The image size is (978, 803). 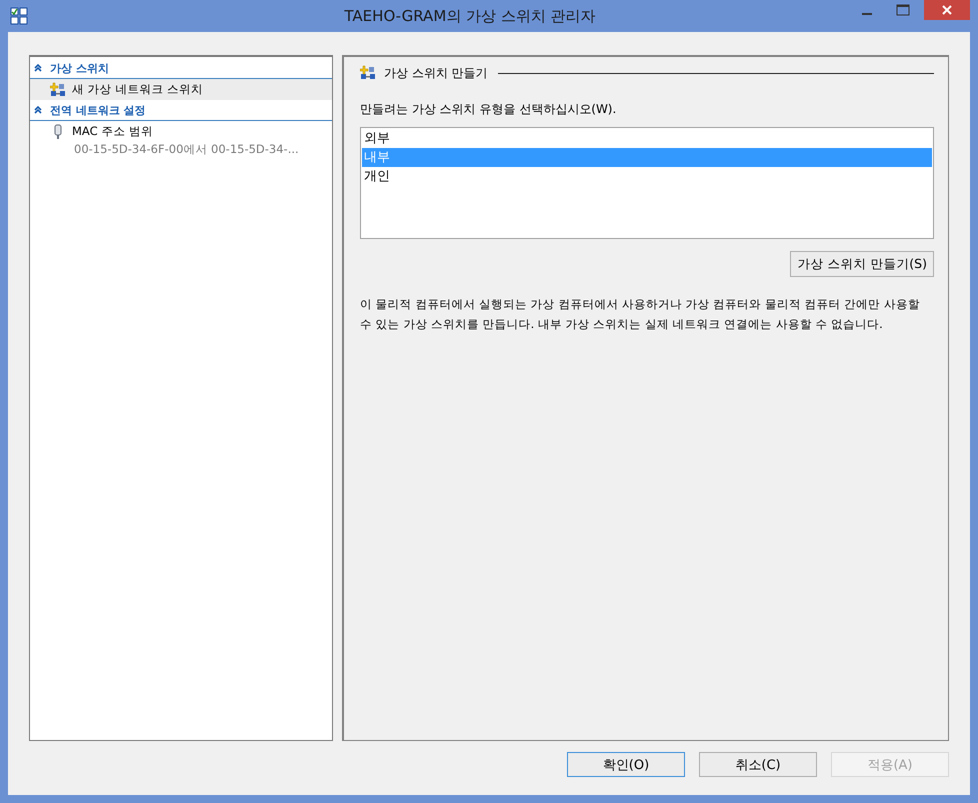 What do you see at coordinates (98, 110) in the screenshot?
I see `section-title: 전역 네트워크 설정` at bounding box center [98, 110].